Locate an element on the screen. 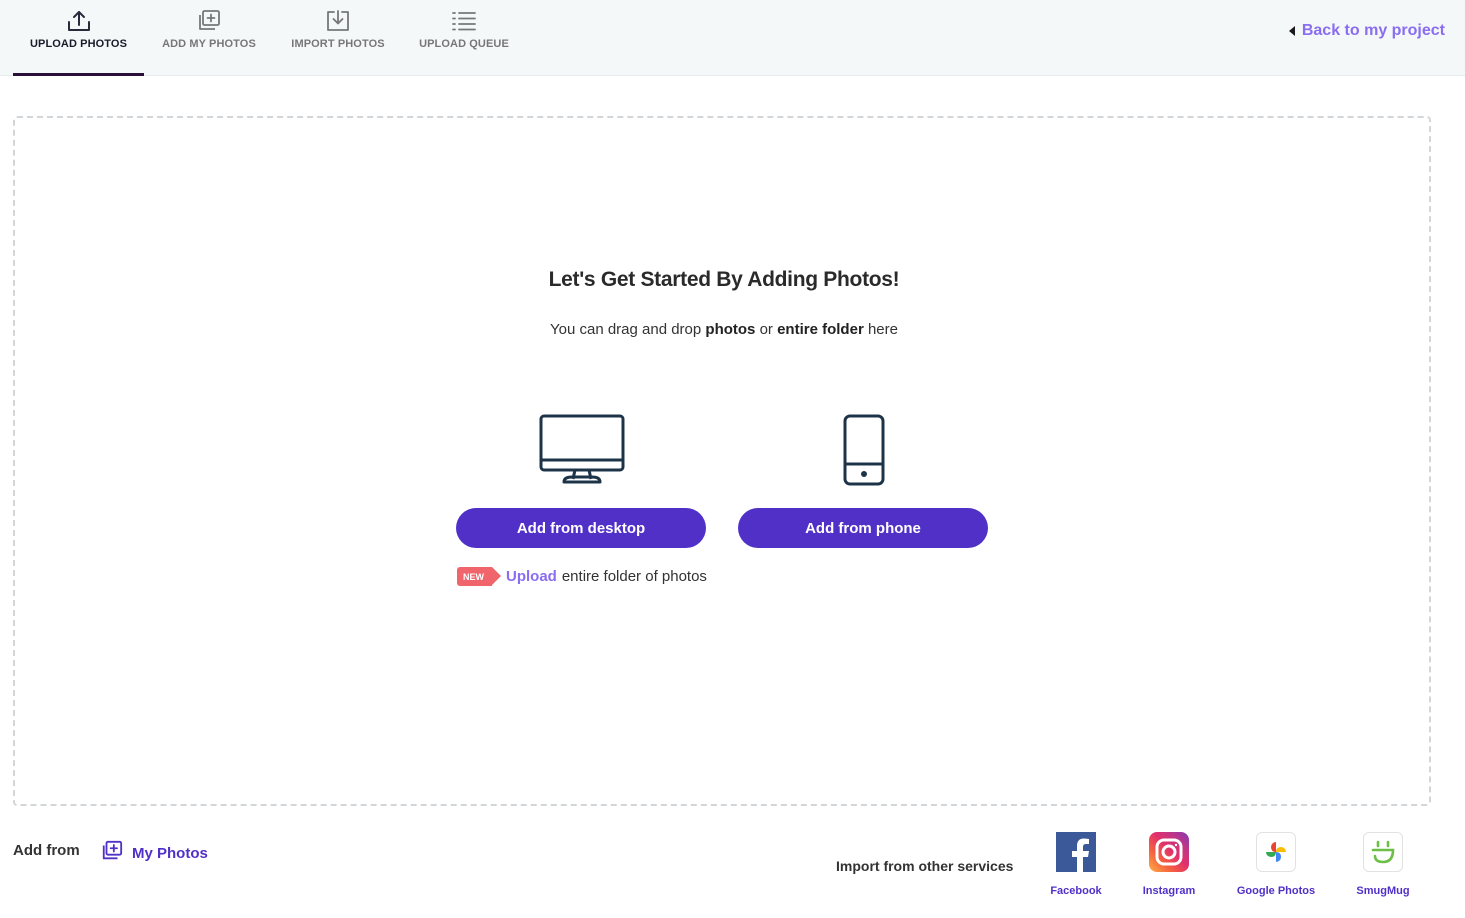  instruction-text: You can drag and drop is located at coordinates (628, 329).